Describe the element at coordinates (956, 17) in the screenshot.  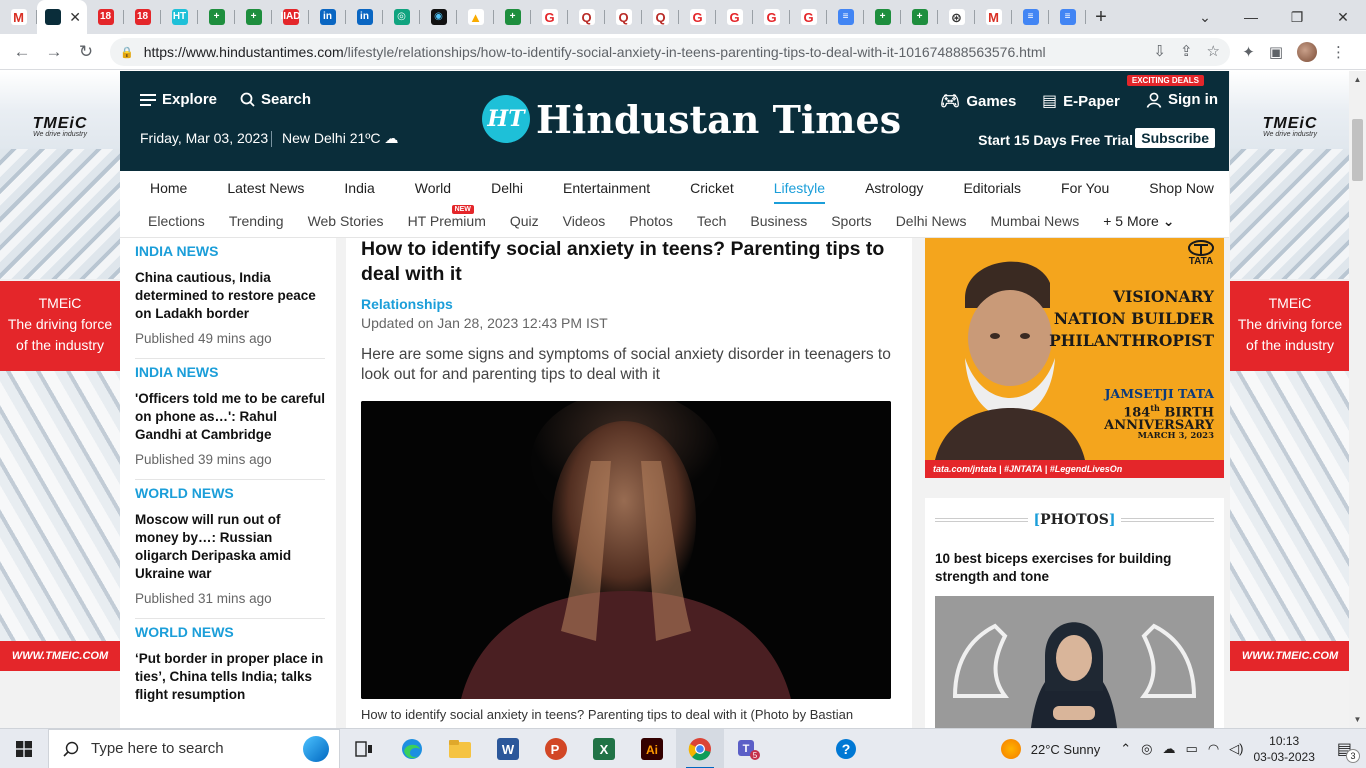
I see `browser-tab: ⊛` at that location.